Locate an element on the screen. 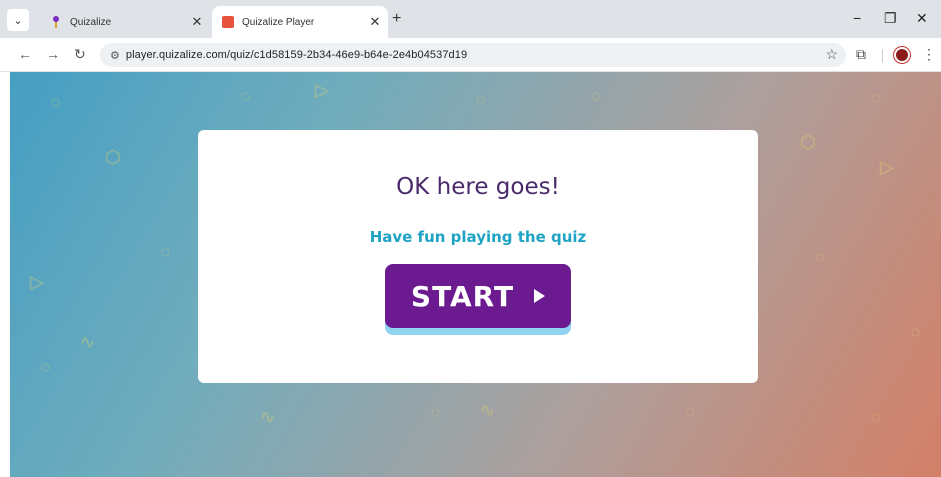  start-button: START is located at coordinates (478, 296).